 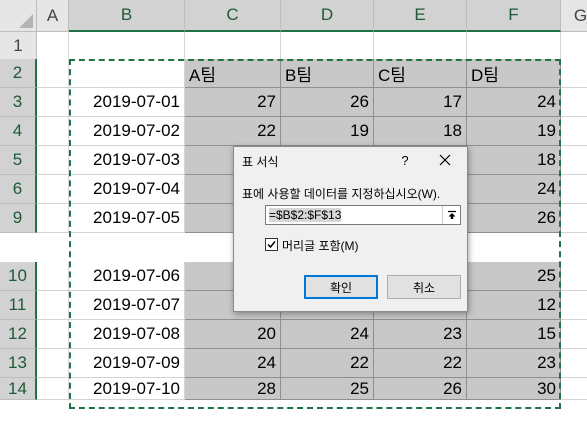 What do you see at coordinates (127, 276) in the screenshot?
I see `table-cell: 2019-07-06` at bounding box center [127, 276].